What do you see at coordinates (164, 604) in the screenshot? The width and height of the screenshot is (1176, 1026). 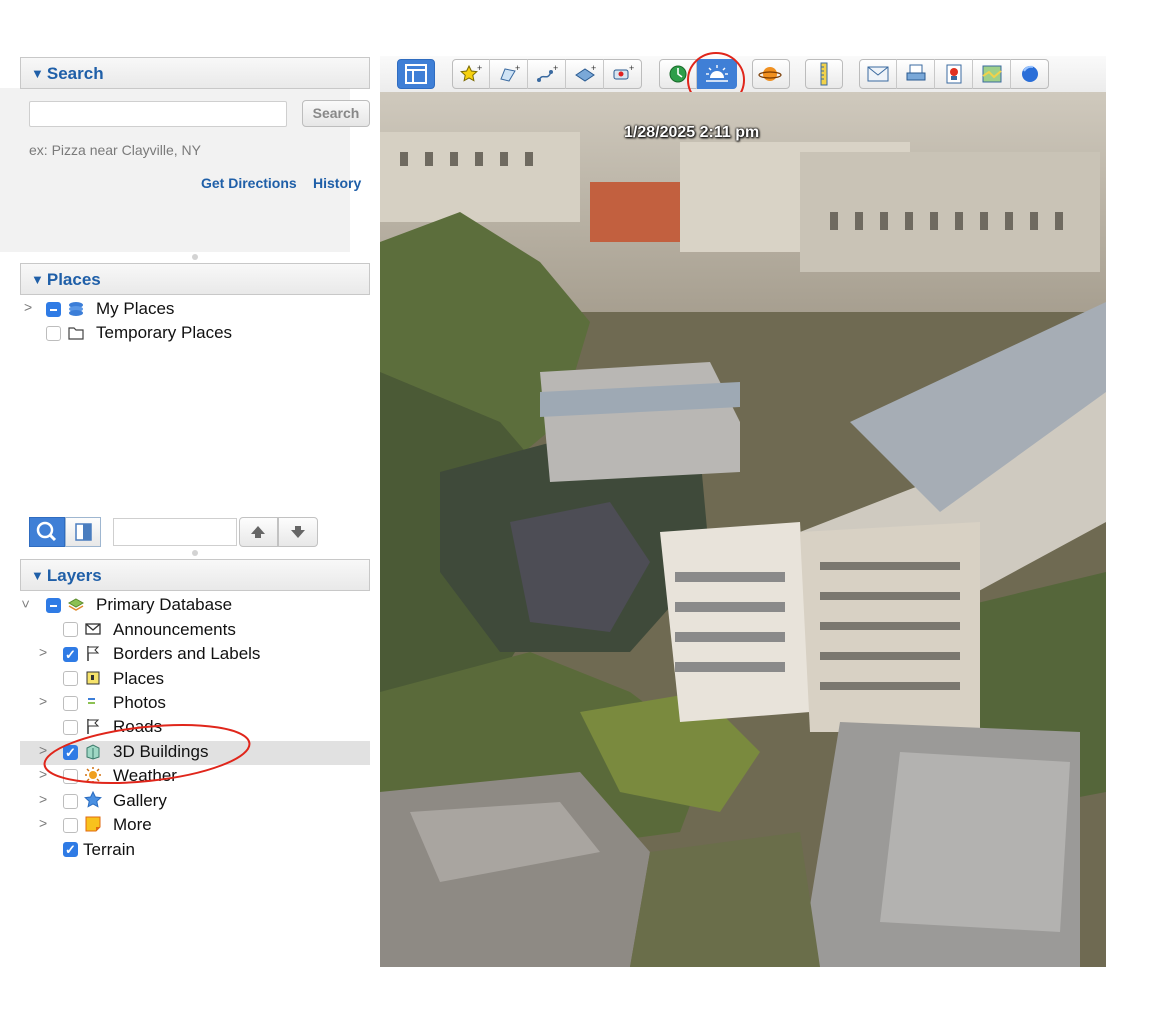 I see `primary-database-label: Primary Database` at bounding box center [164, 604].